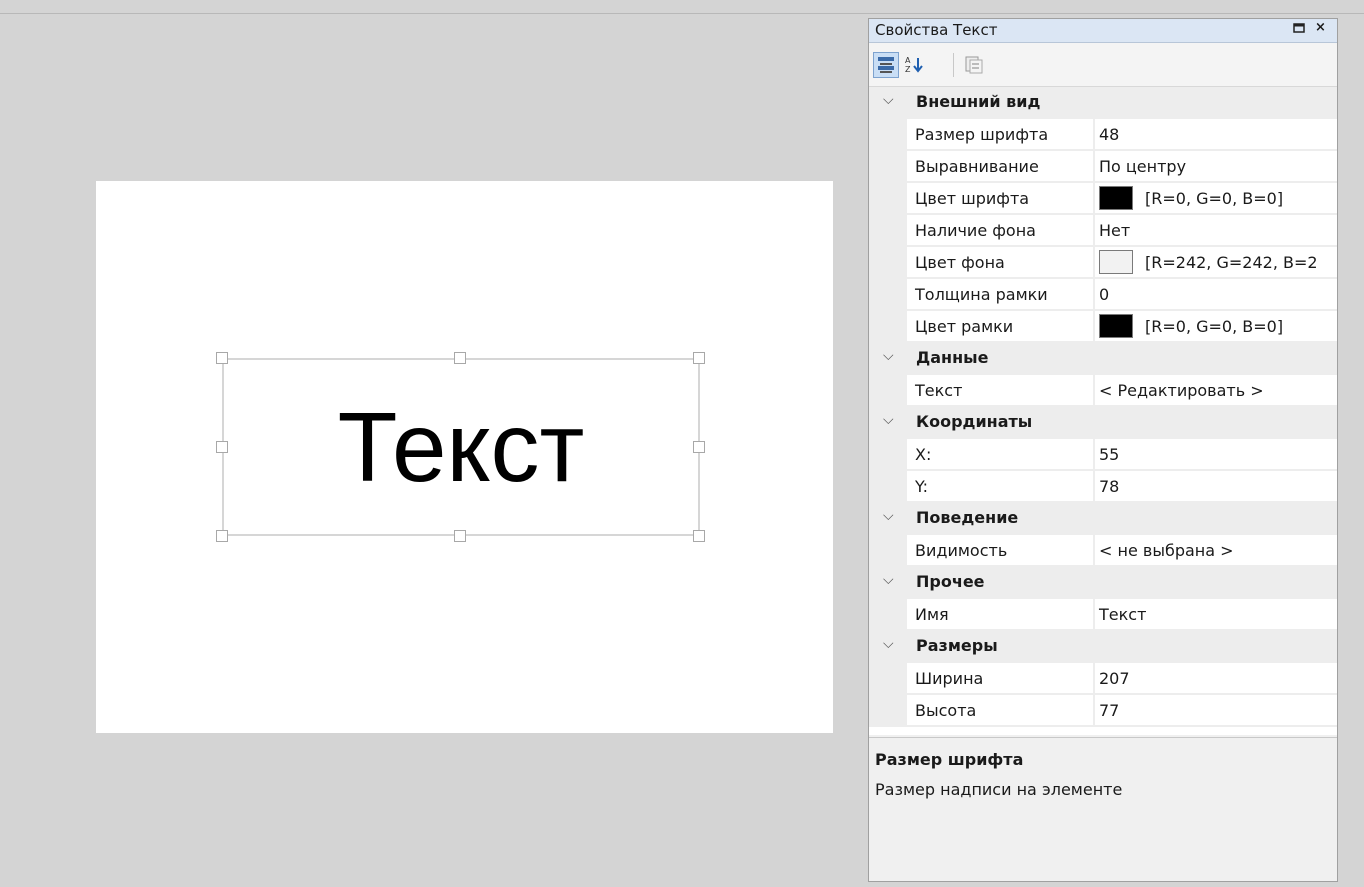 The height and width of the screenshot is (887, 1364). What do you see at coordinates (682, 13) in the screenshot?
I see `top-divider` at bounding box center [682, 13].